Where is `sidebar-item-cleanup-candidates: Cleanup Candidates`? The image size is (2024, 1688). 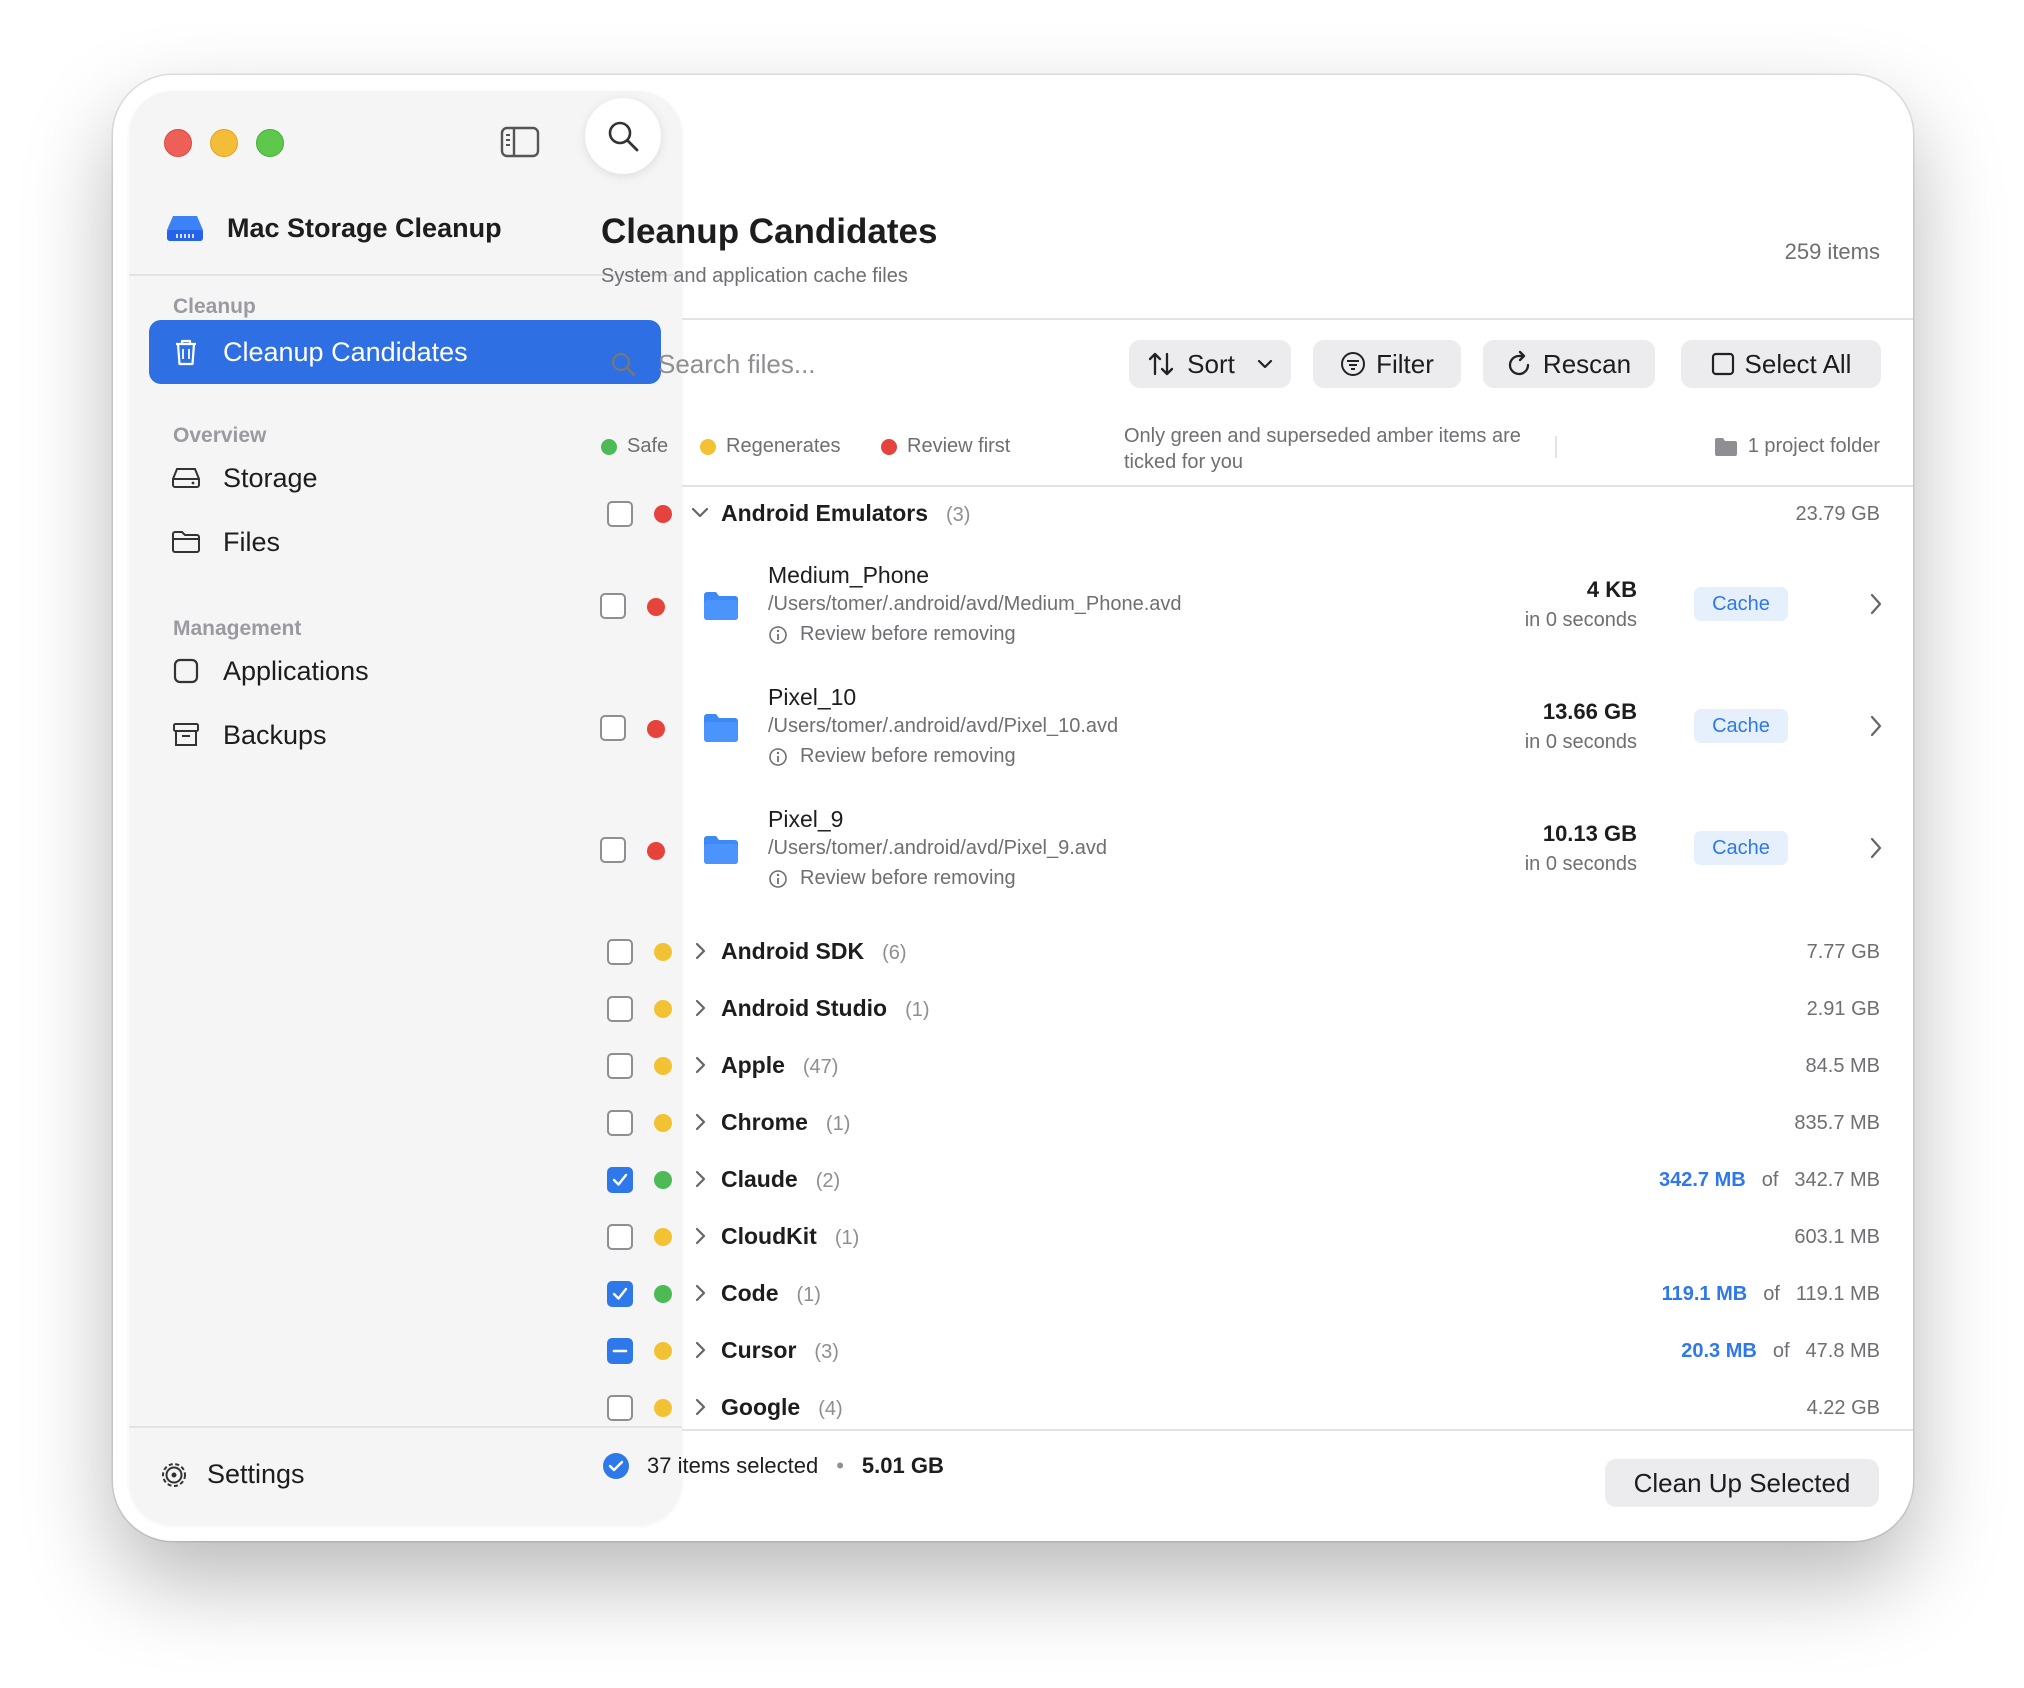
sidebar-item-cleanup-candidates: Cleanup Candidates is located at coordinates (405, 352).